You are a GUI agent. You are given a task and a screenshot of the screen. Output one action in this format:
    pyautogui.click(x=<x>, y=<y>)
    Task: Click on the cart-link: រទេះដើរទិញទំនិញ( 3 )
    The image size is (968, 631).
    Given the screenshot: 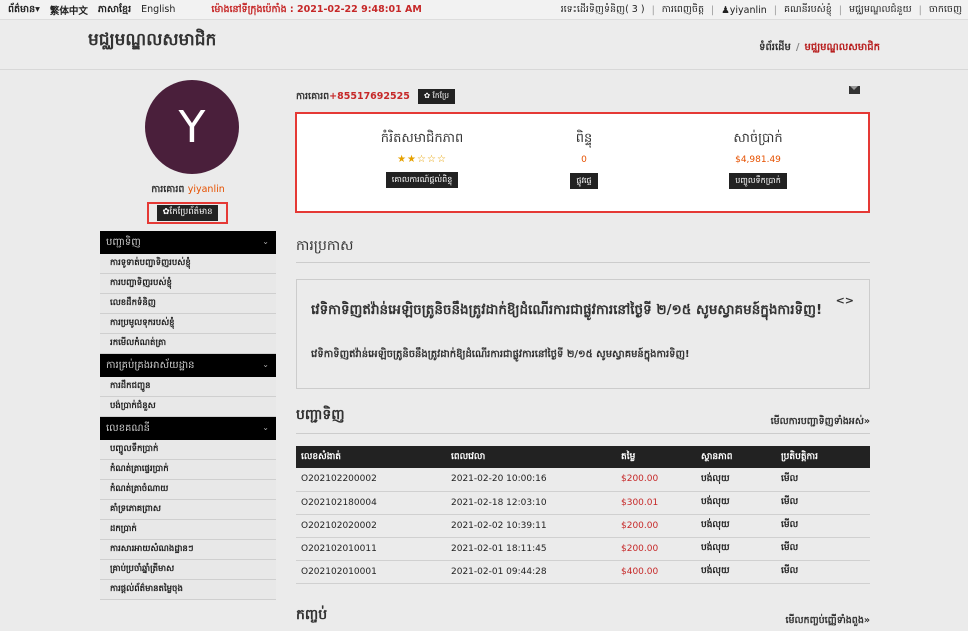 What is the action you would take?
    pyautogui.click(x=603, y=10)
    